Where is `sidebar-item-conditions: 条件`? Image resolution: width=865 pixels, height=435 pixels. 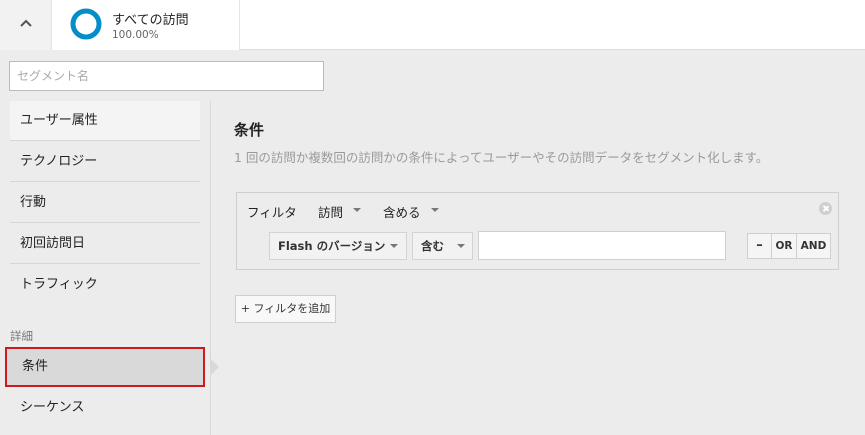
sidebar-item-conditions: 条件 is located at coordinates (105, 367).